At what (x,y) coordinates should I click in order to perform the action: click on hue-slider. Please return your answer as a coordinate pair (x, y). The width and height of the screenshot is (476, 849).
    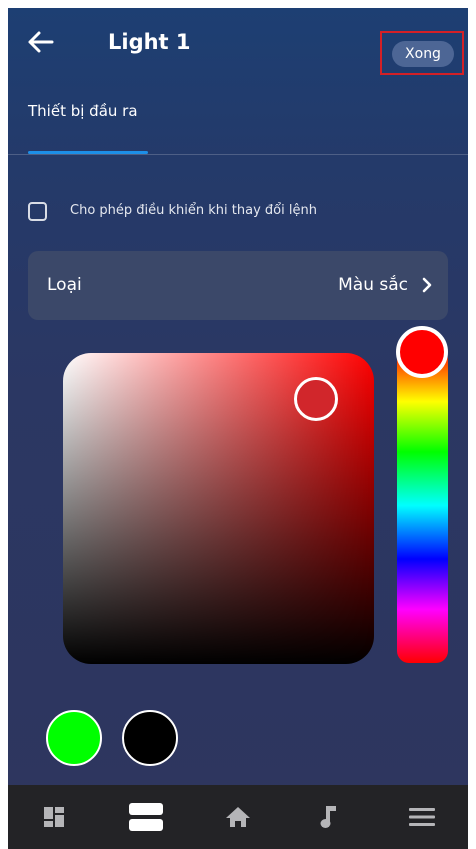
    Looking at the image, I should click on (422, 505).